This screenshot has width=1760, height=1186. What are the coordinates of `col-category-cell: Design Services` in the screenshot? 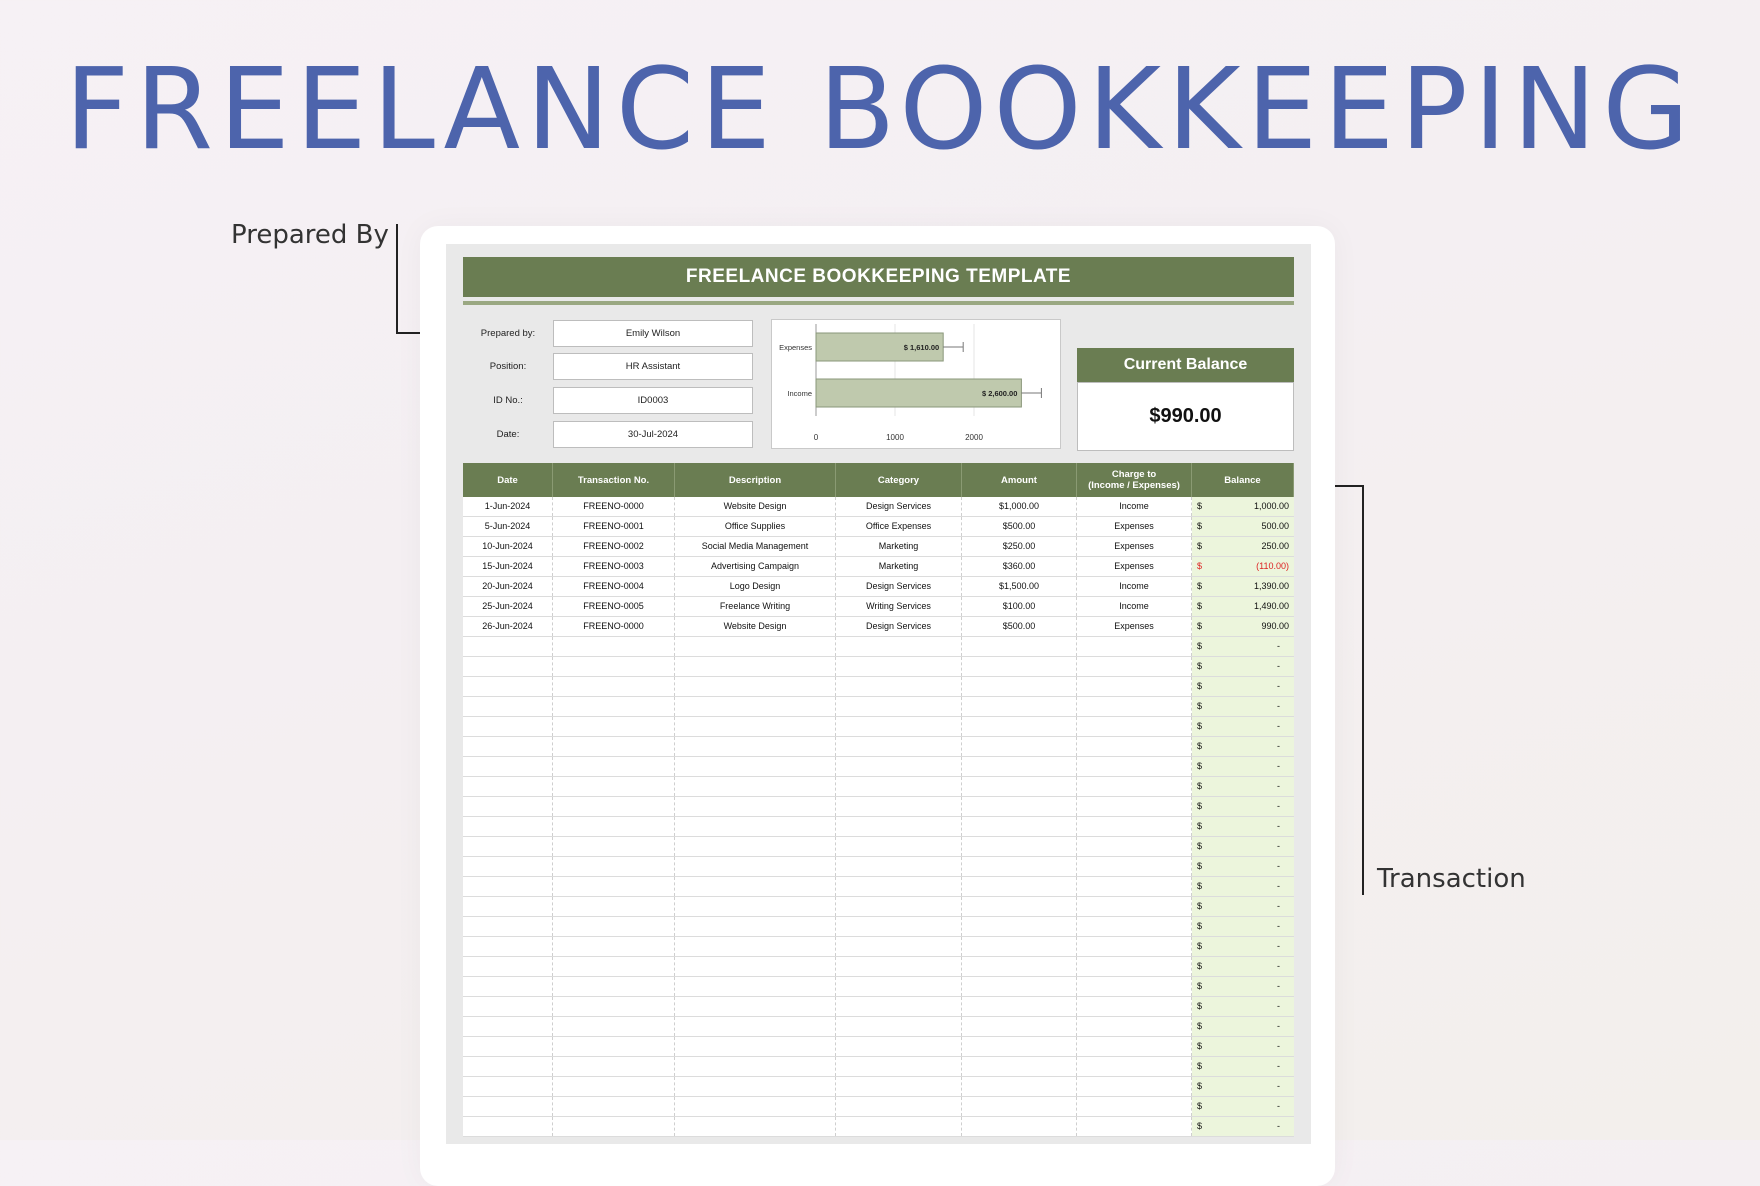 It's located at (899, 626).